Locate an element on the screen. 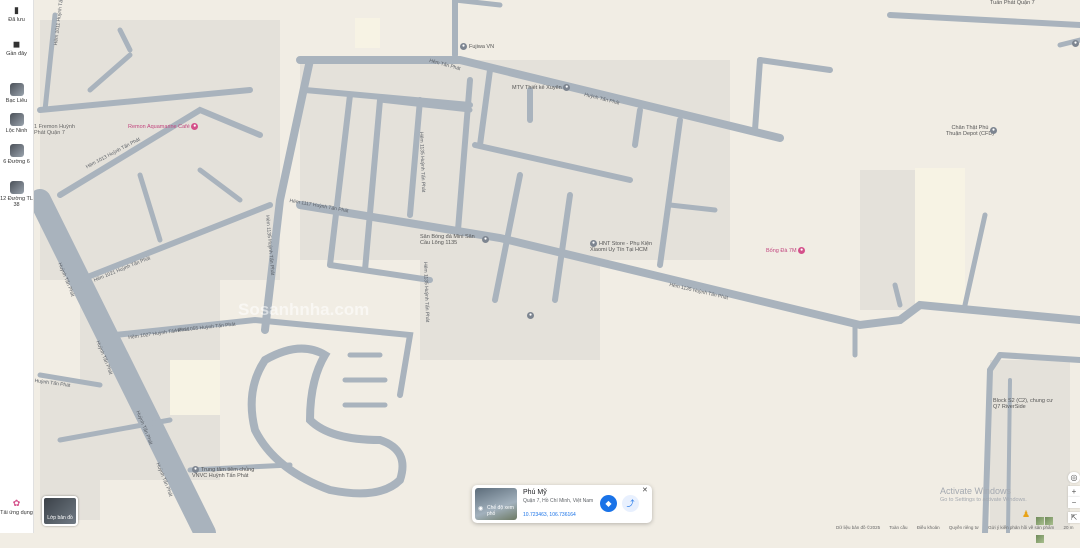  footer-privacy: Quyền riêng tư is located at coordinates (964, 527).